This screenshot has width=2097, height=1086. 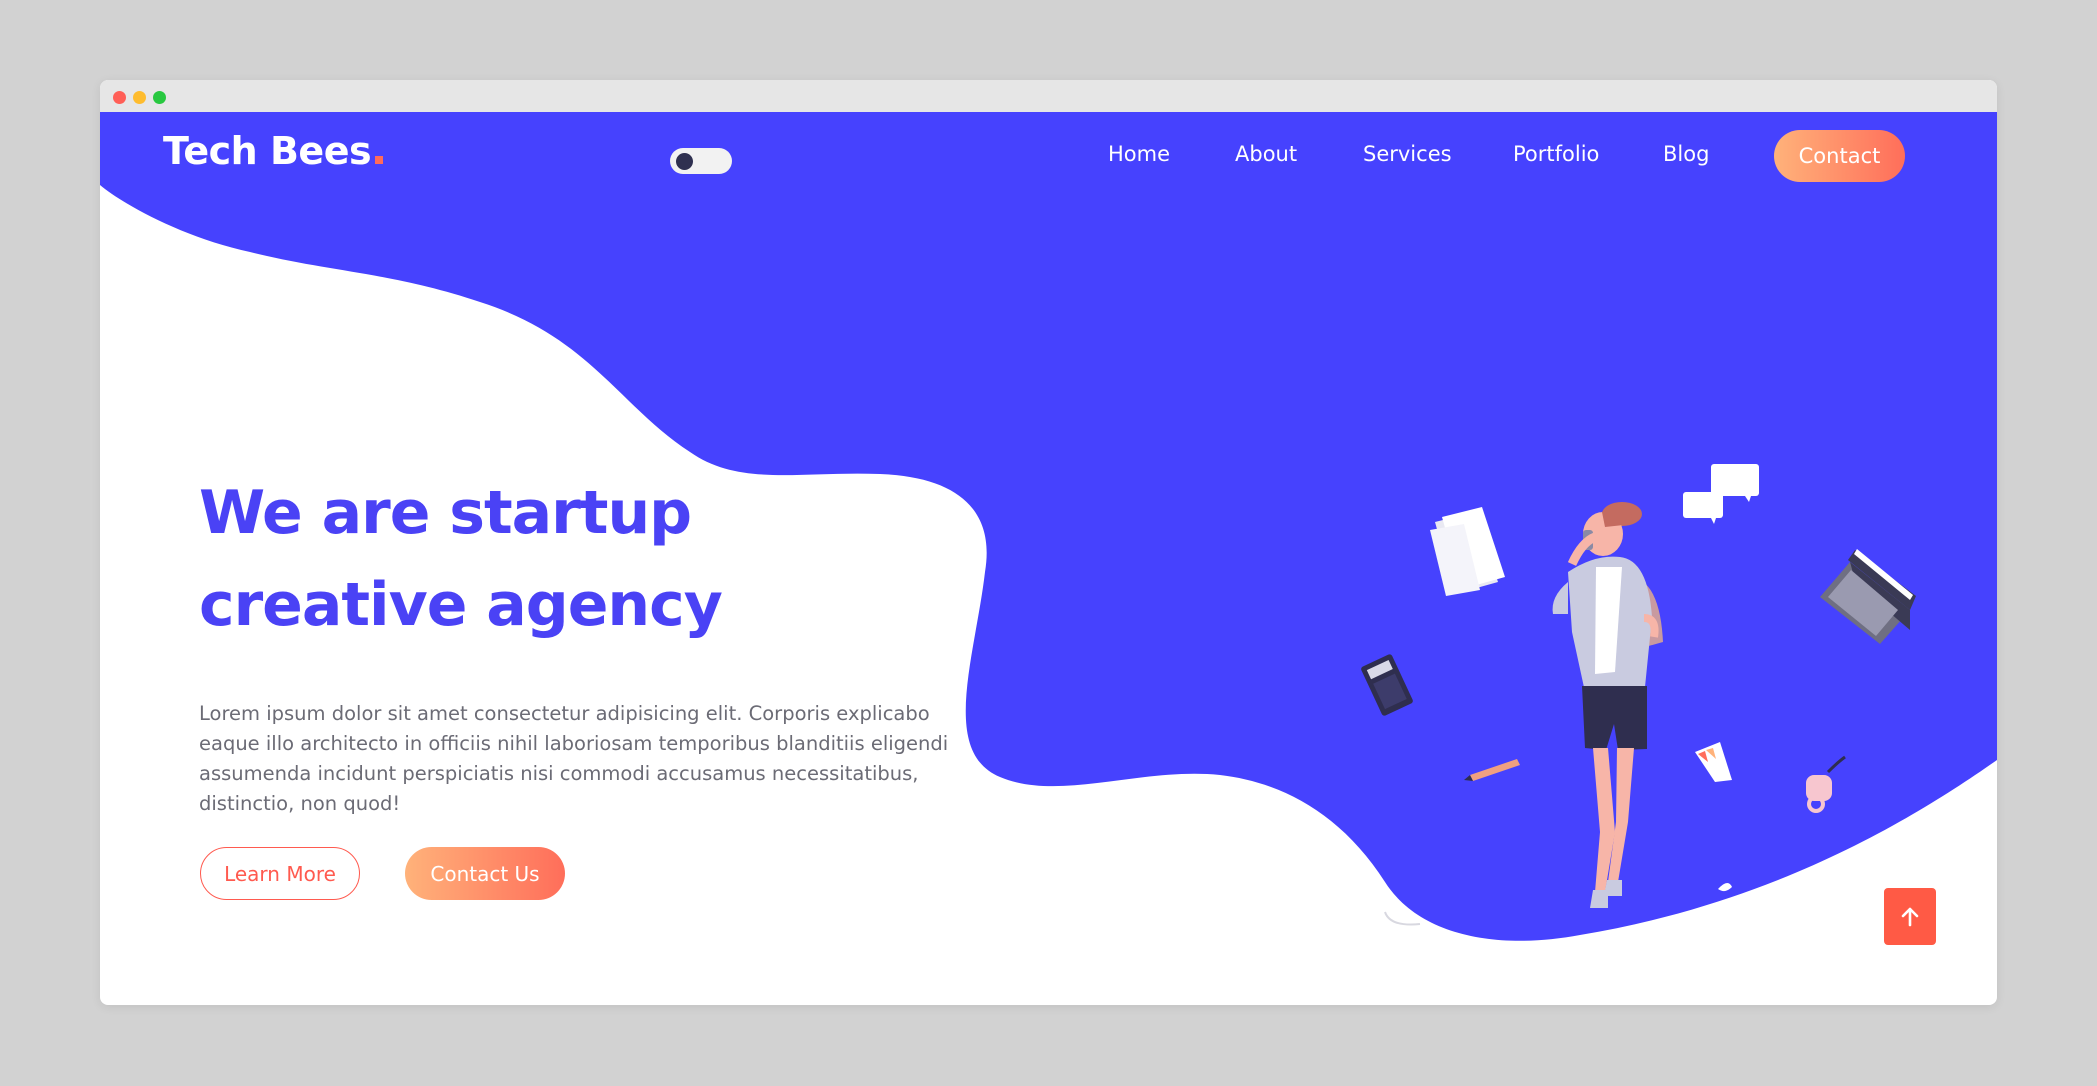 I want to click on person-on-phone-illustration, so click(x=1638, y=695).